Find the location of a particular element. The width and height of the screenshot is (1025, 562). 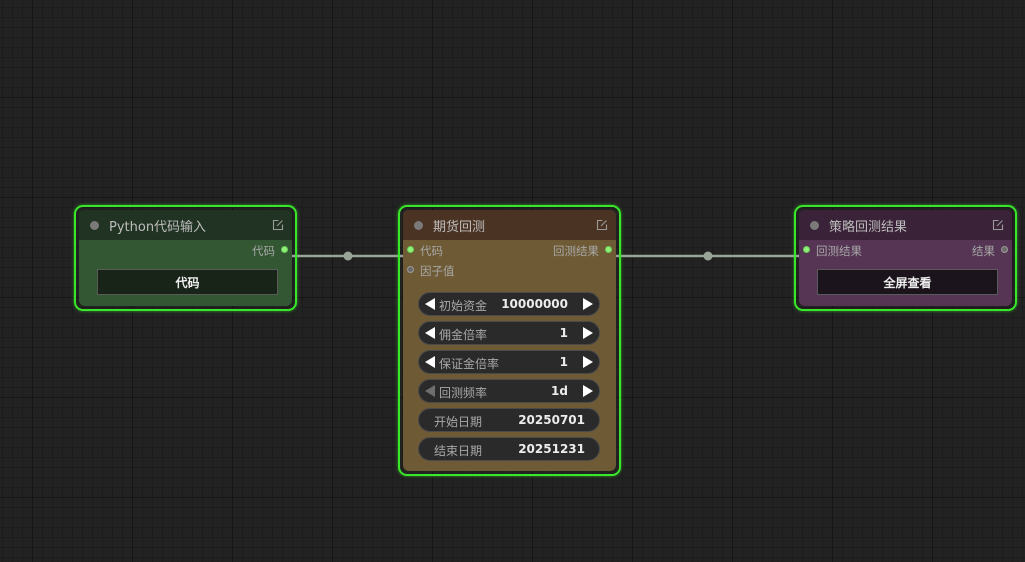

node-python-input: Python代码输入 代码 代码 is located at coordinates (185, 258).